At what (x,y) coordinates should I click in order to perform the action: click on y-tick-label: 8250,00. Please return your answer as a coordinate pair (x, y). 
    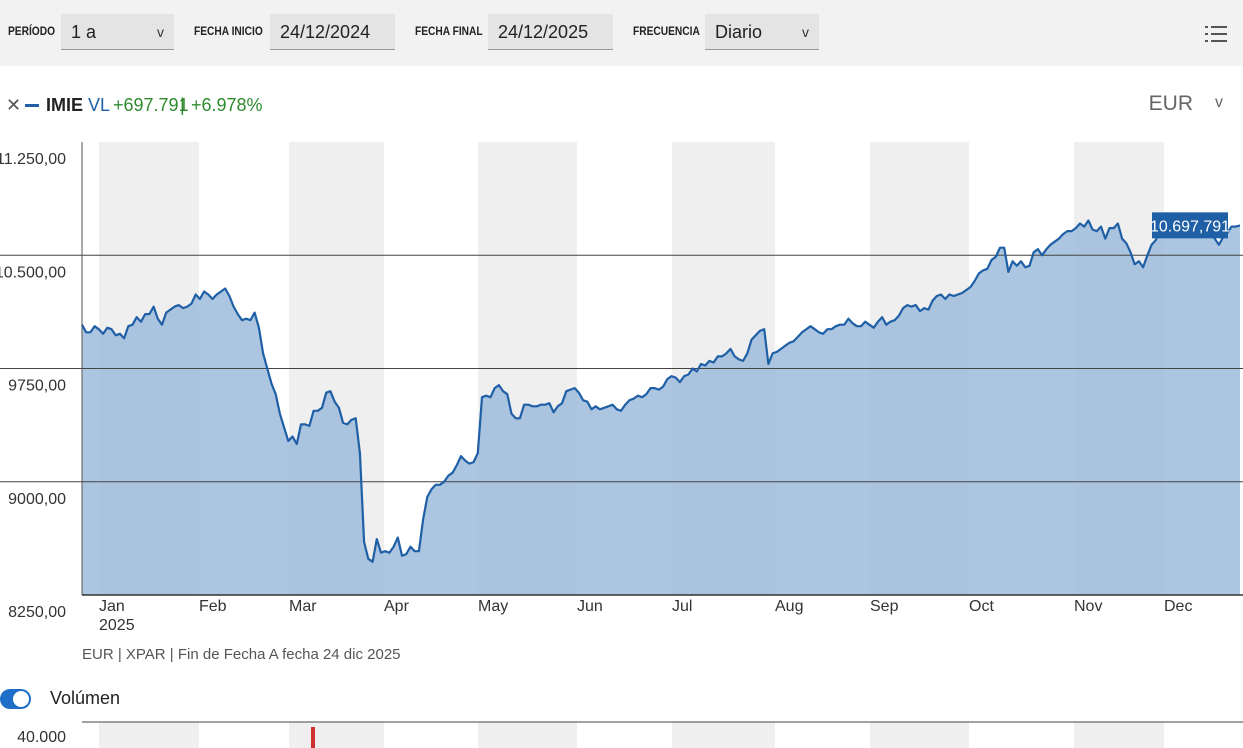
    Looking at the image, I should click on (37, 612).